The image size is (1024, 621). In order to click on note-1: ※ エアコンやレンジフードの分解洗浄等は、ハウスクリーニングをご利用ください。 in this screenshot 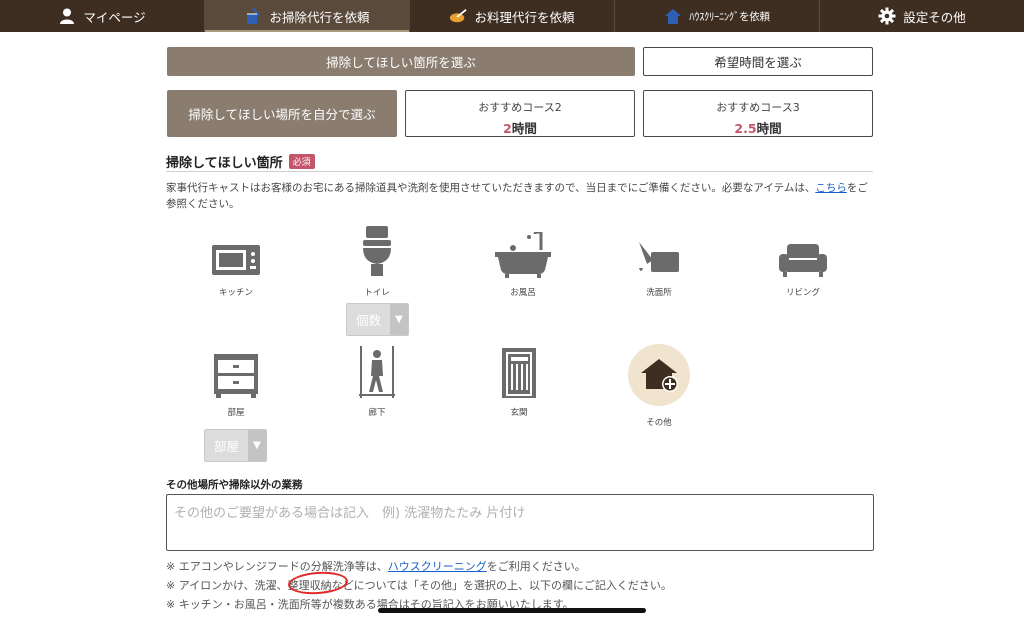, I will do `click(376, 566)`.